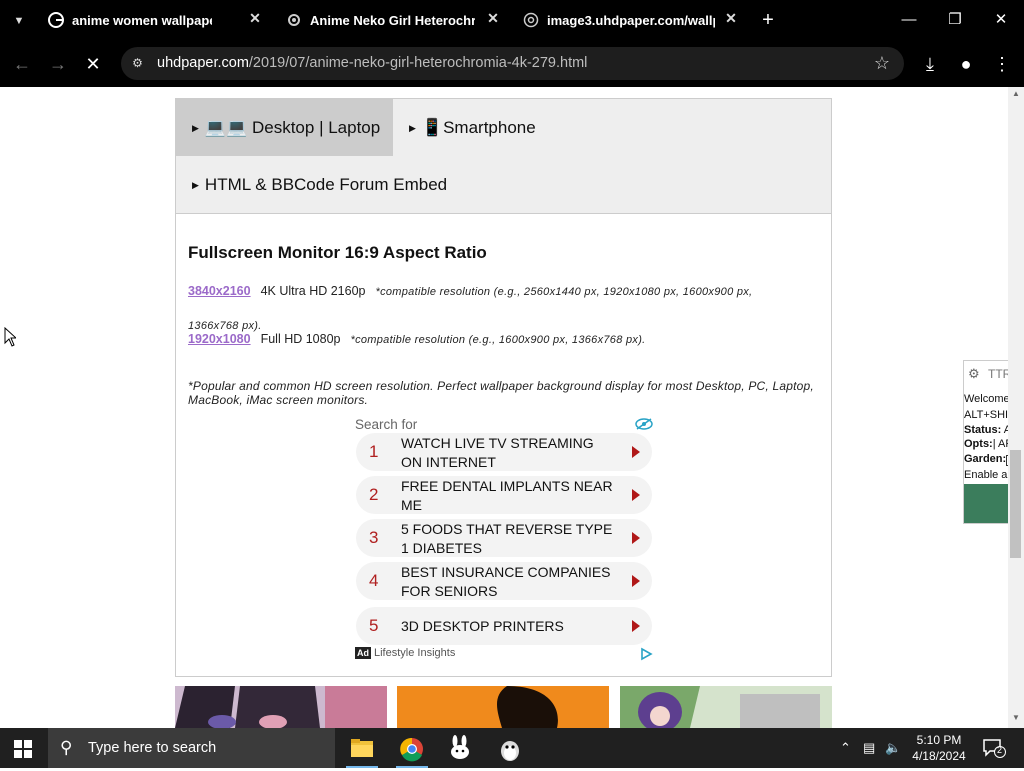 The image size is (1024, 771). Describe the element at coordinates (374, 451) in the screenshot. I see `ad-item-number: 1` at that location.